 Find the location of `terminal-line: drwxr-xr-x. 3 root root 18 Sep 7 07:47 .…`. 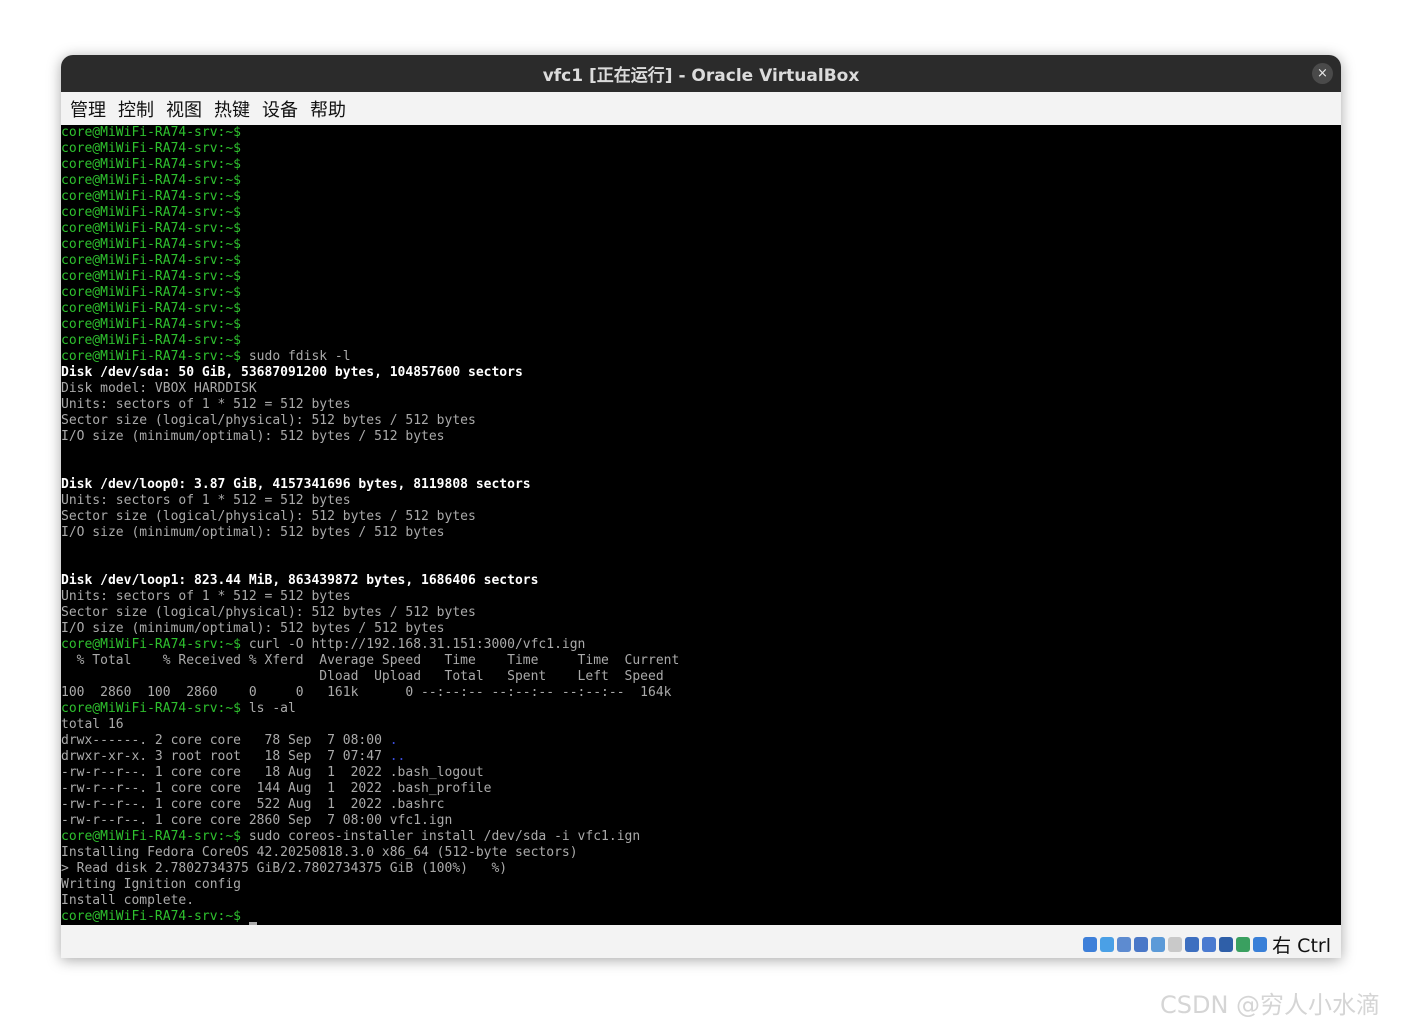

terminal-line: drwxr-xr-x. 3 root root 18 Sep 7 07:47 .… is located at coordinates (233, 757).